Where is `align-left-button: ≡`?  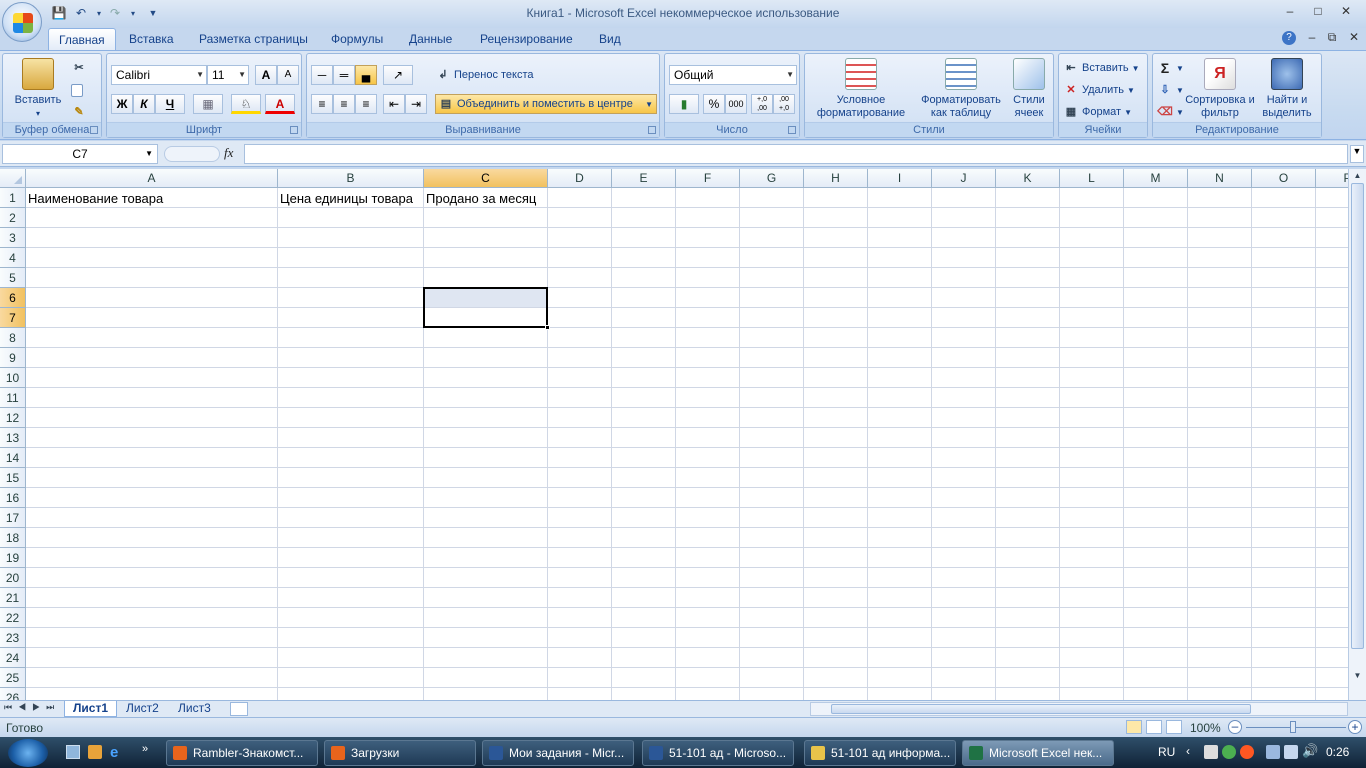
align-left-button: ≡ is located at coordinates (322, 104).